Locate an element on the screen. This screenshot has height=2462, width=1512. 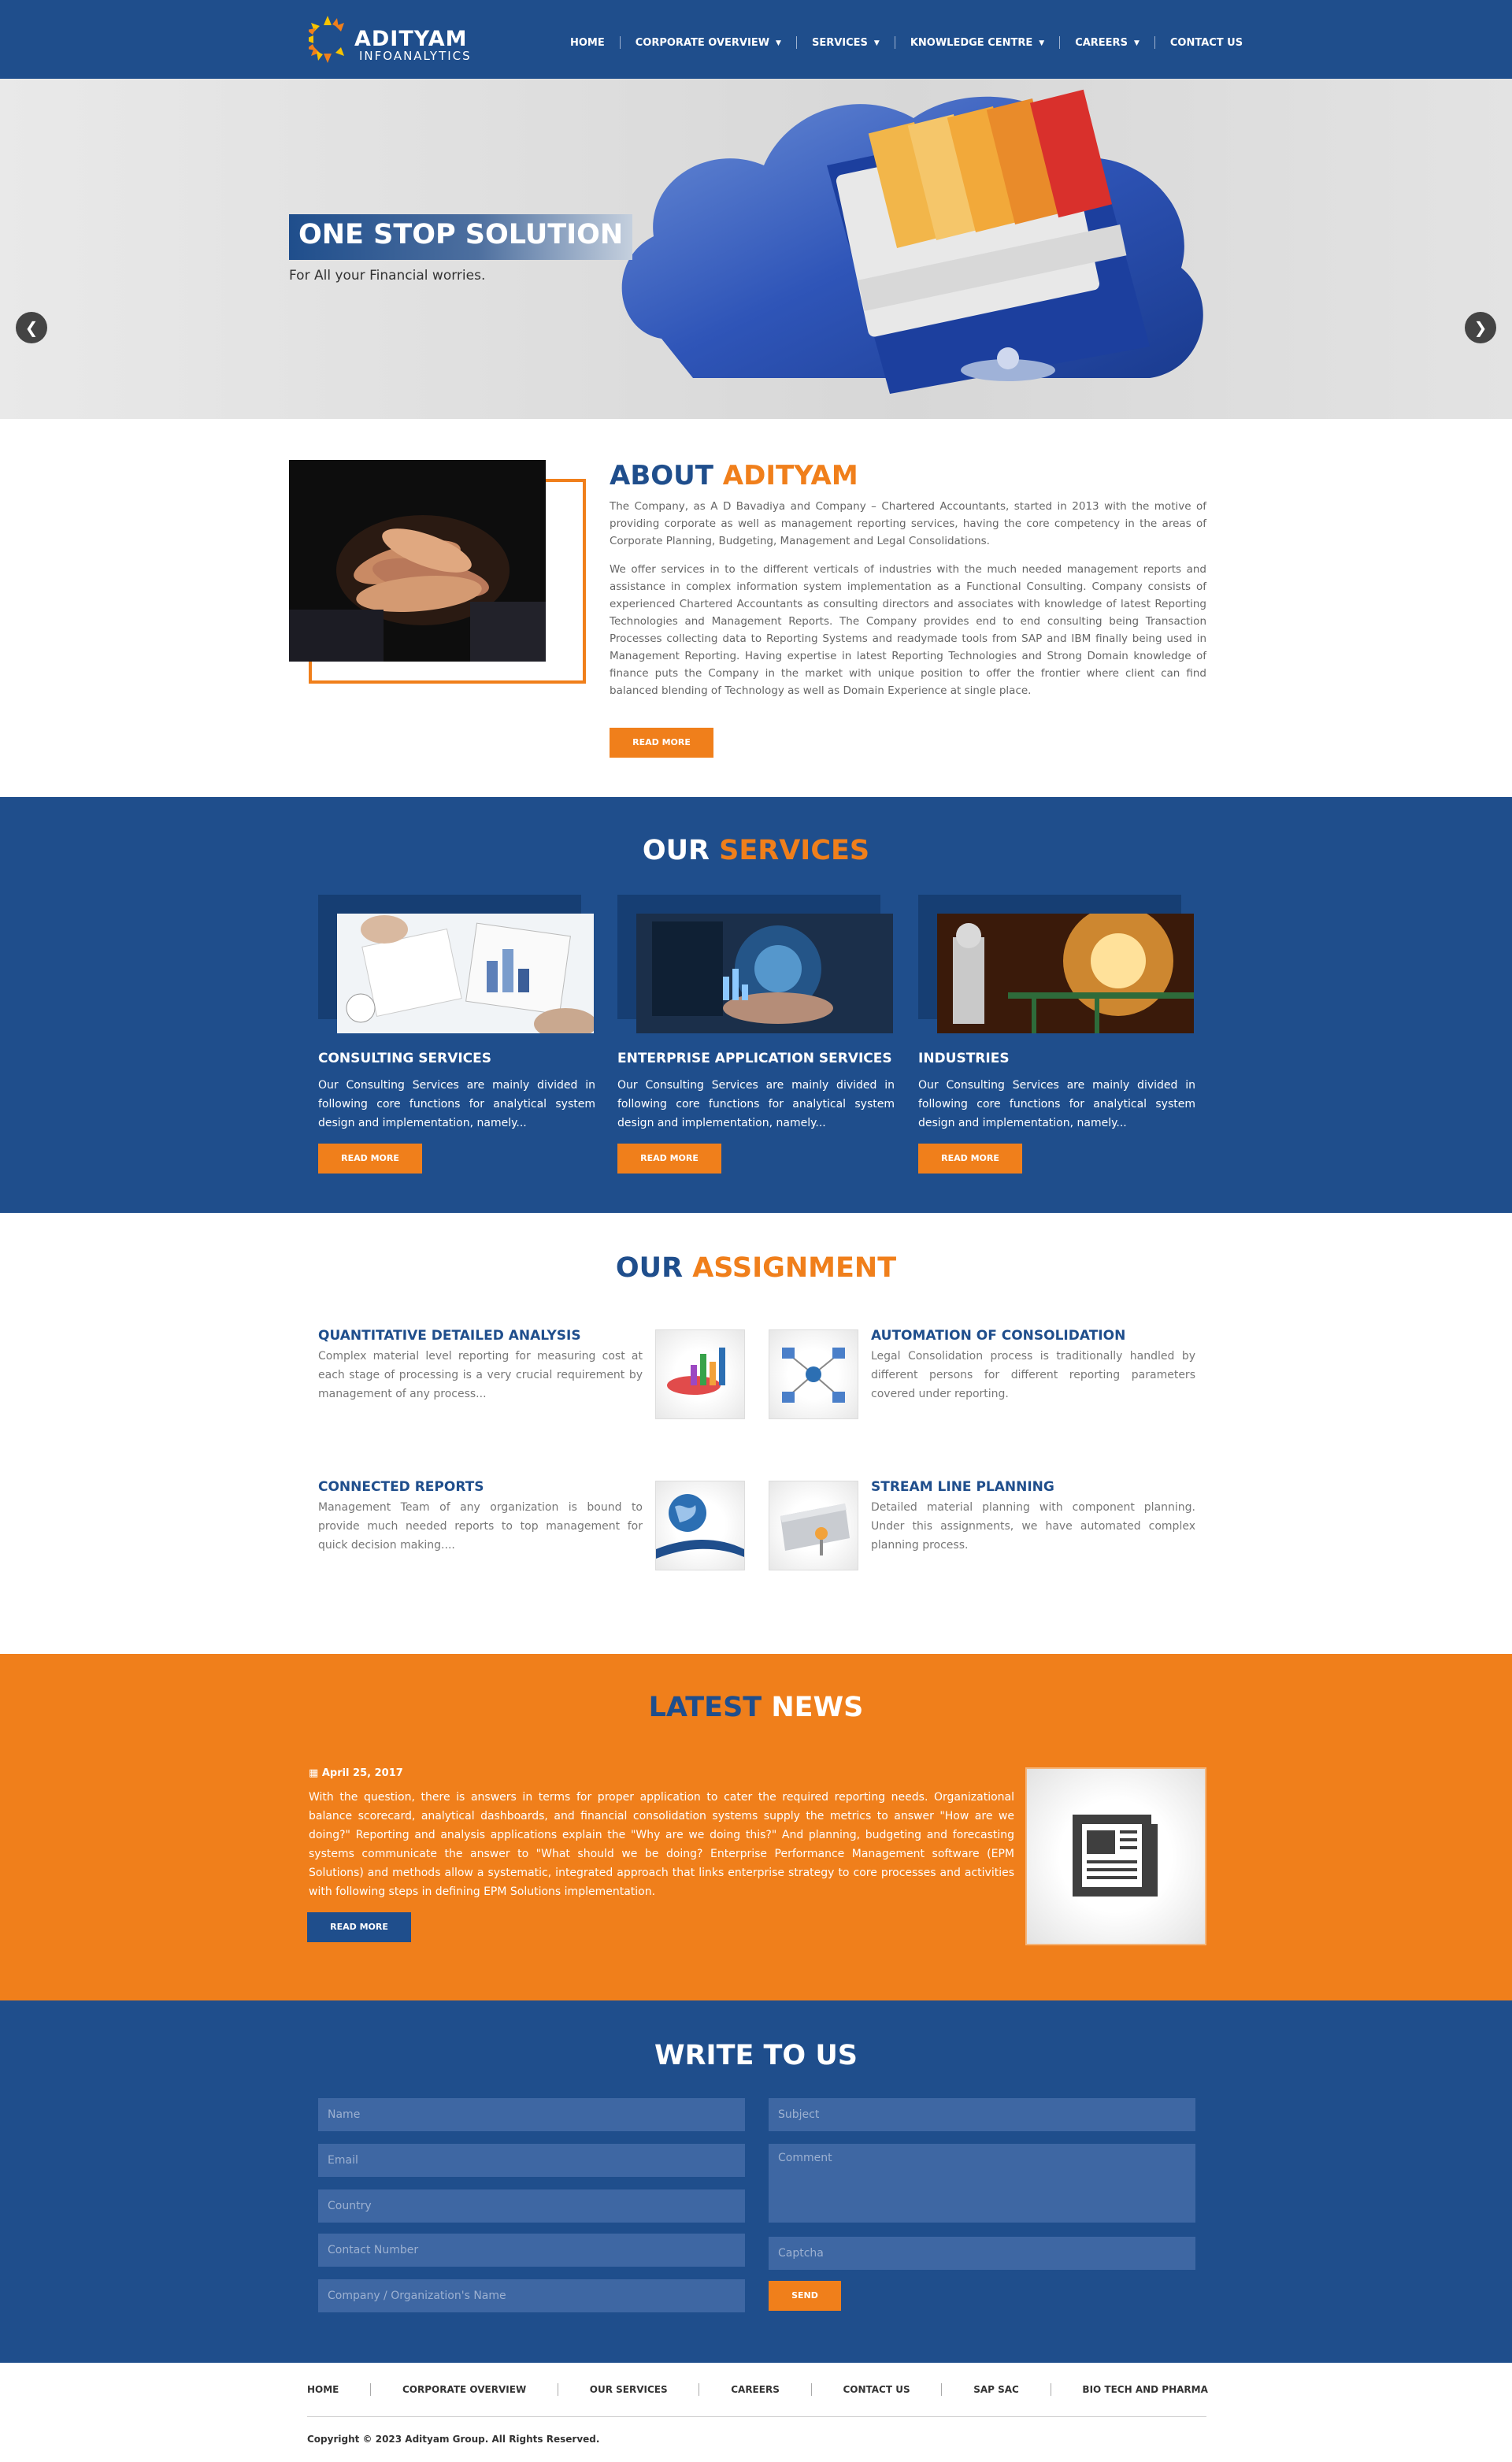
service-name-consulting: CONSULTING SERVICES is located at coordinates (405, 1058).